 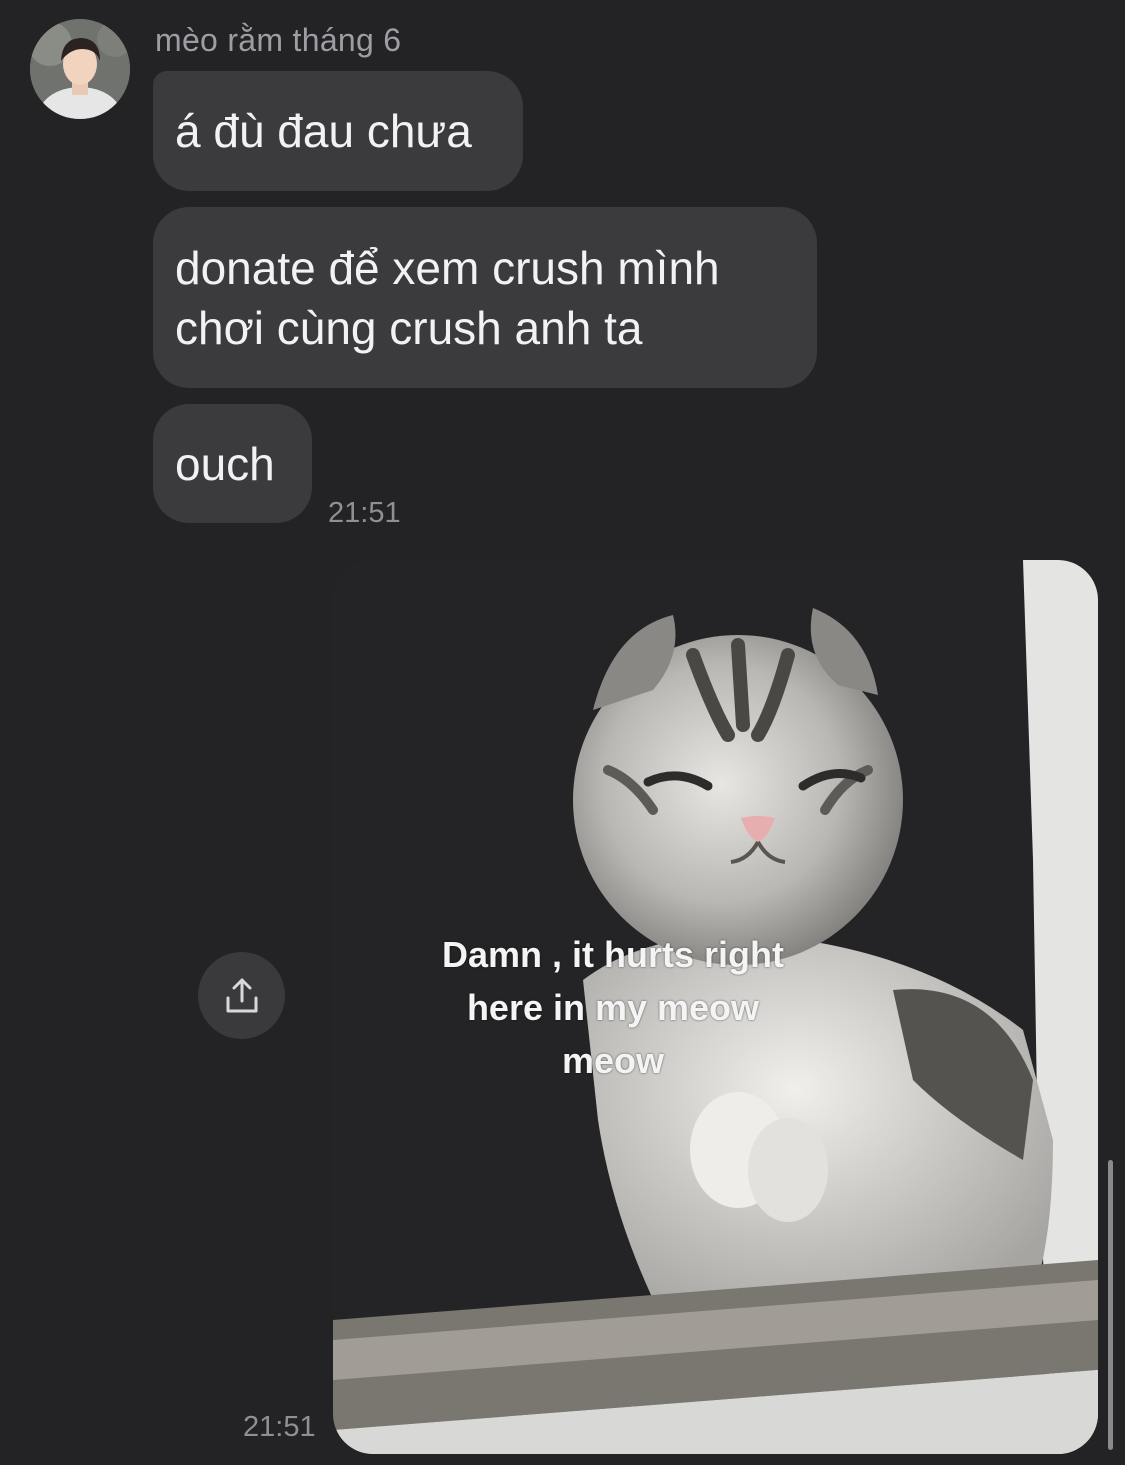 I want to click on share-icon, so click(x=241, y=995).